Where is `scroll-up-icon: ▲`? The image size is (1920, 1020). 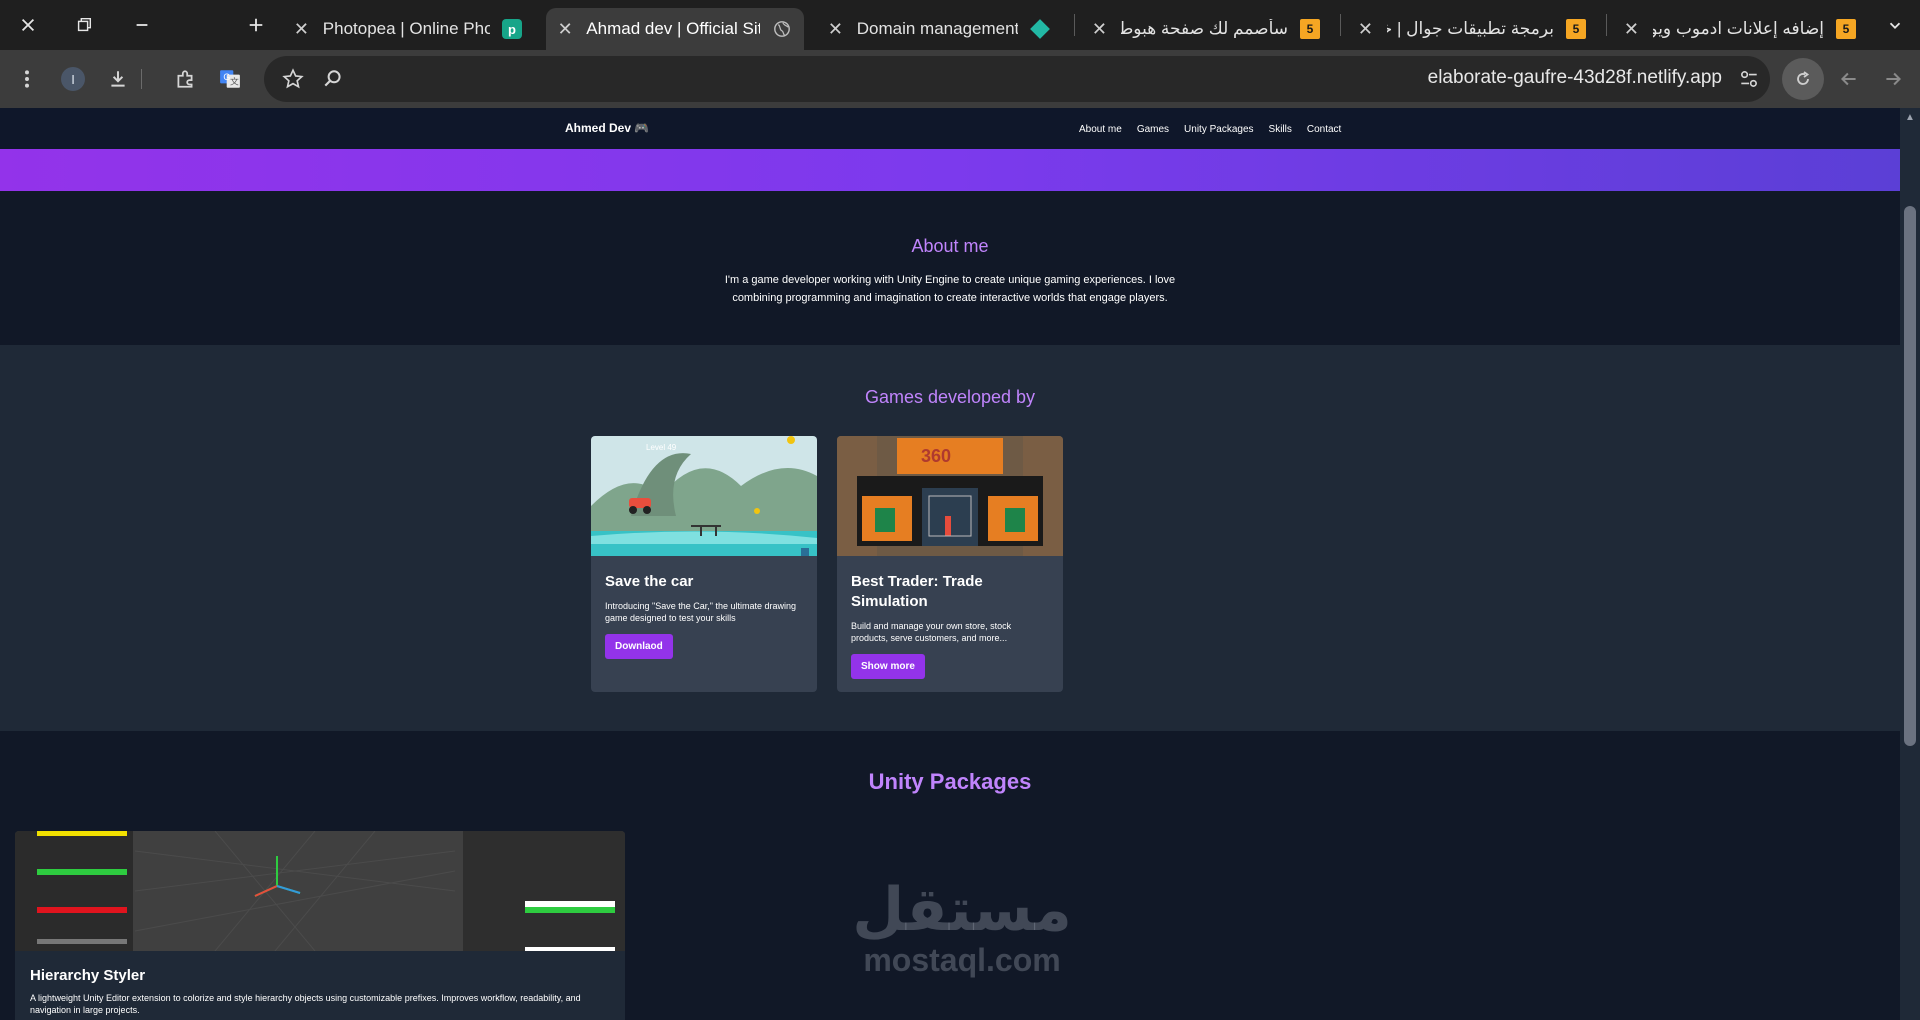
scroll-up-icon: ▲ is located at coordinates (1910, 118).